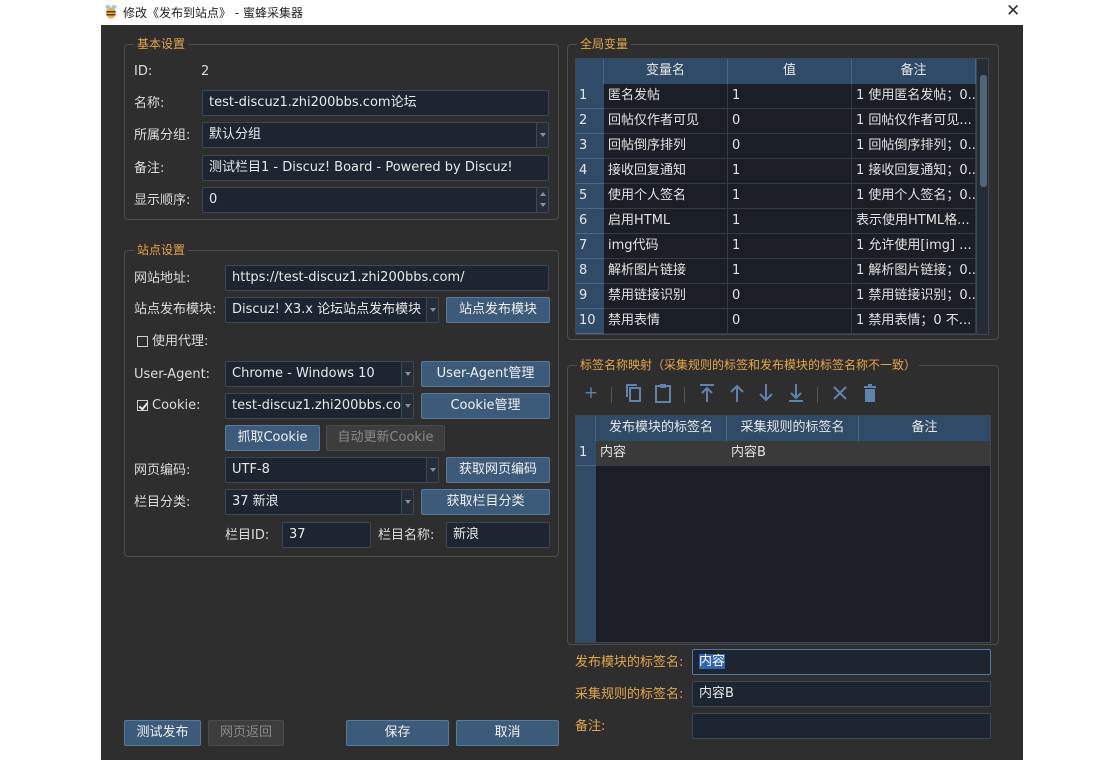 The width and height of the screenshot is (1120, 760). Describe the element at coordinates (924, 428) in the screenshot. I see `column-header: 备注` at that location.